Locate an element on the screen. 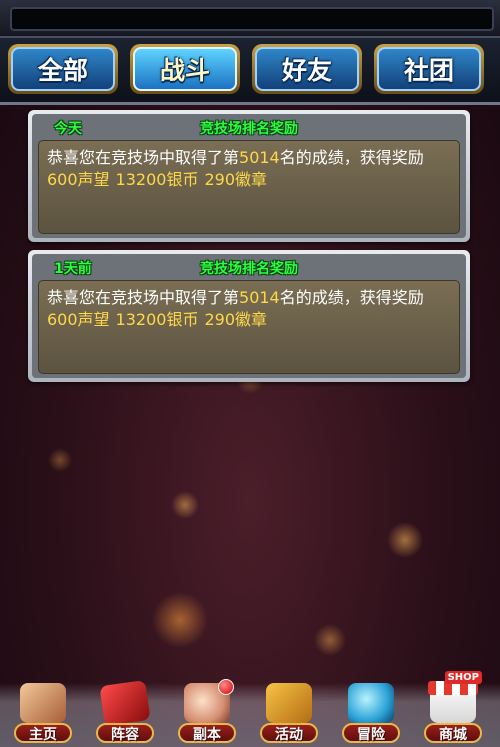 The width and height of the screenshot is (500, 747). tab-battle-label: 战斗 is located at coordinates (184, 70).